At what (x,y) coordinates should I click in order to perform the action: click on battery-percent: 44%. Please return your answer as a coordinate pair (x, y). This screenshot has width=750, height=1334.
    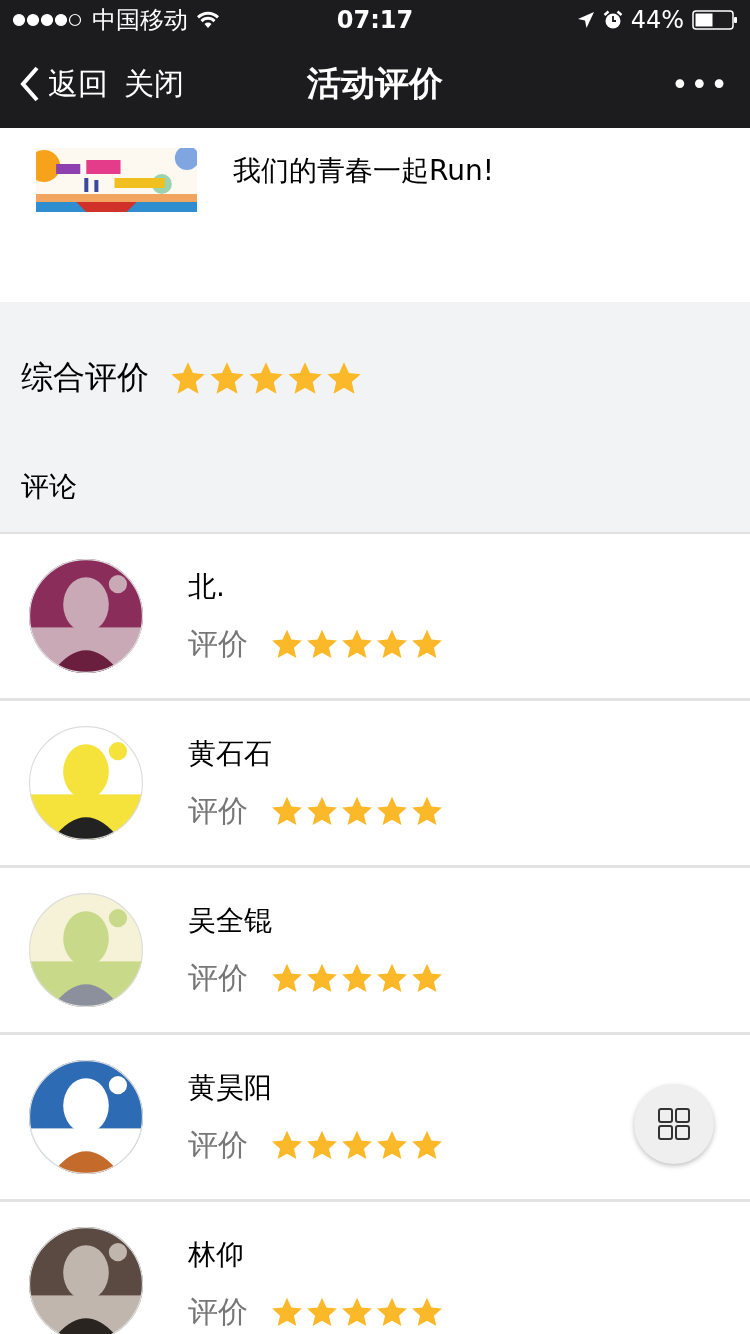
    Looking at the image, I should click on (657, 20).